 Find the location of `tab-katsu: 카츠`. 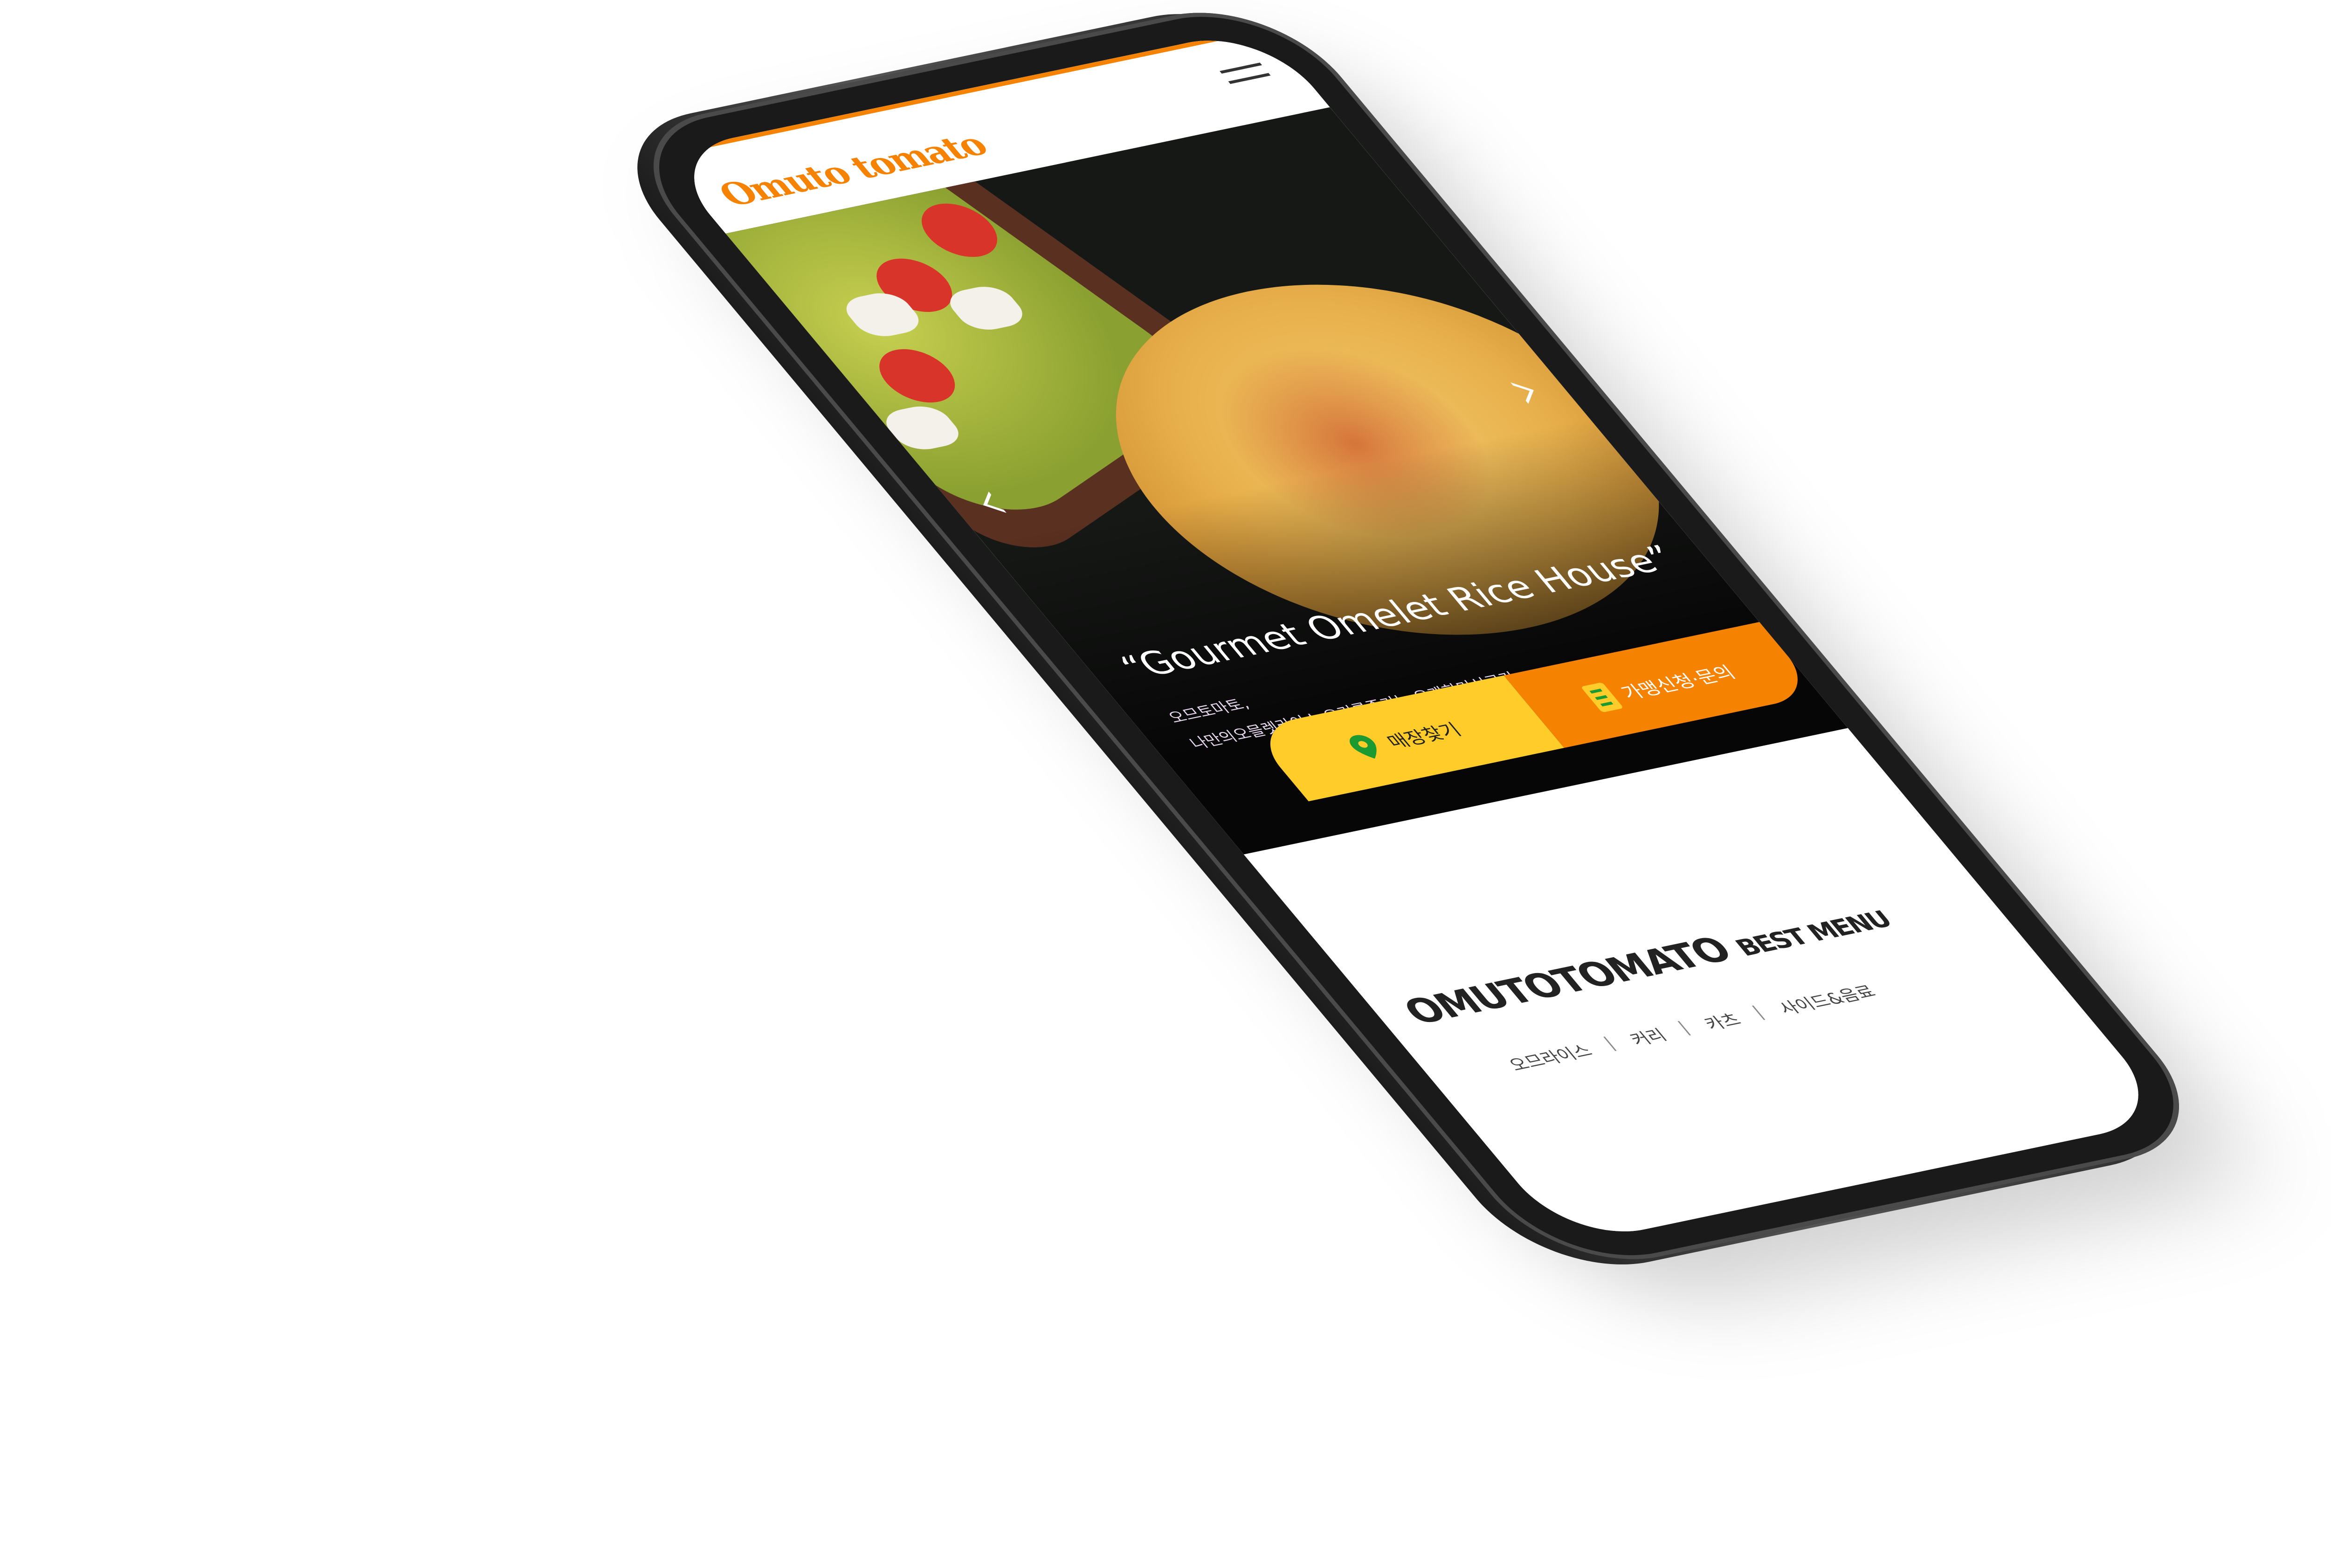

tab-katsu: 카츠 is located at coordinates (1722, 1021).